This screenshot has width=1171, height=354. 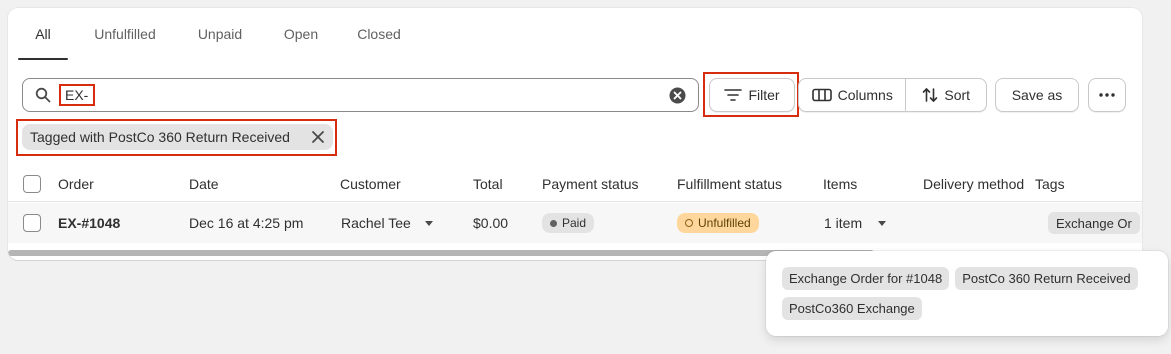 What do you see at coordinates (930, 95) in the screenshot?
I see `sort-icon` at bounding box center [930, 95].